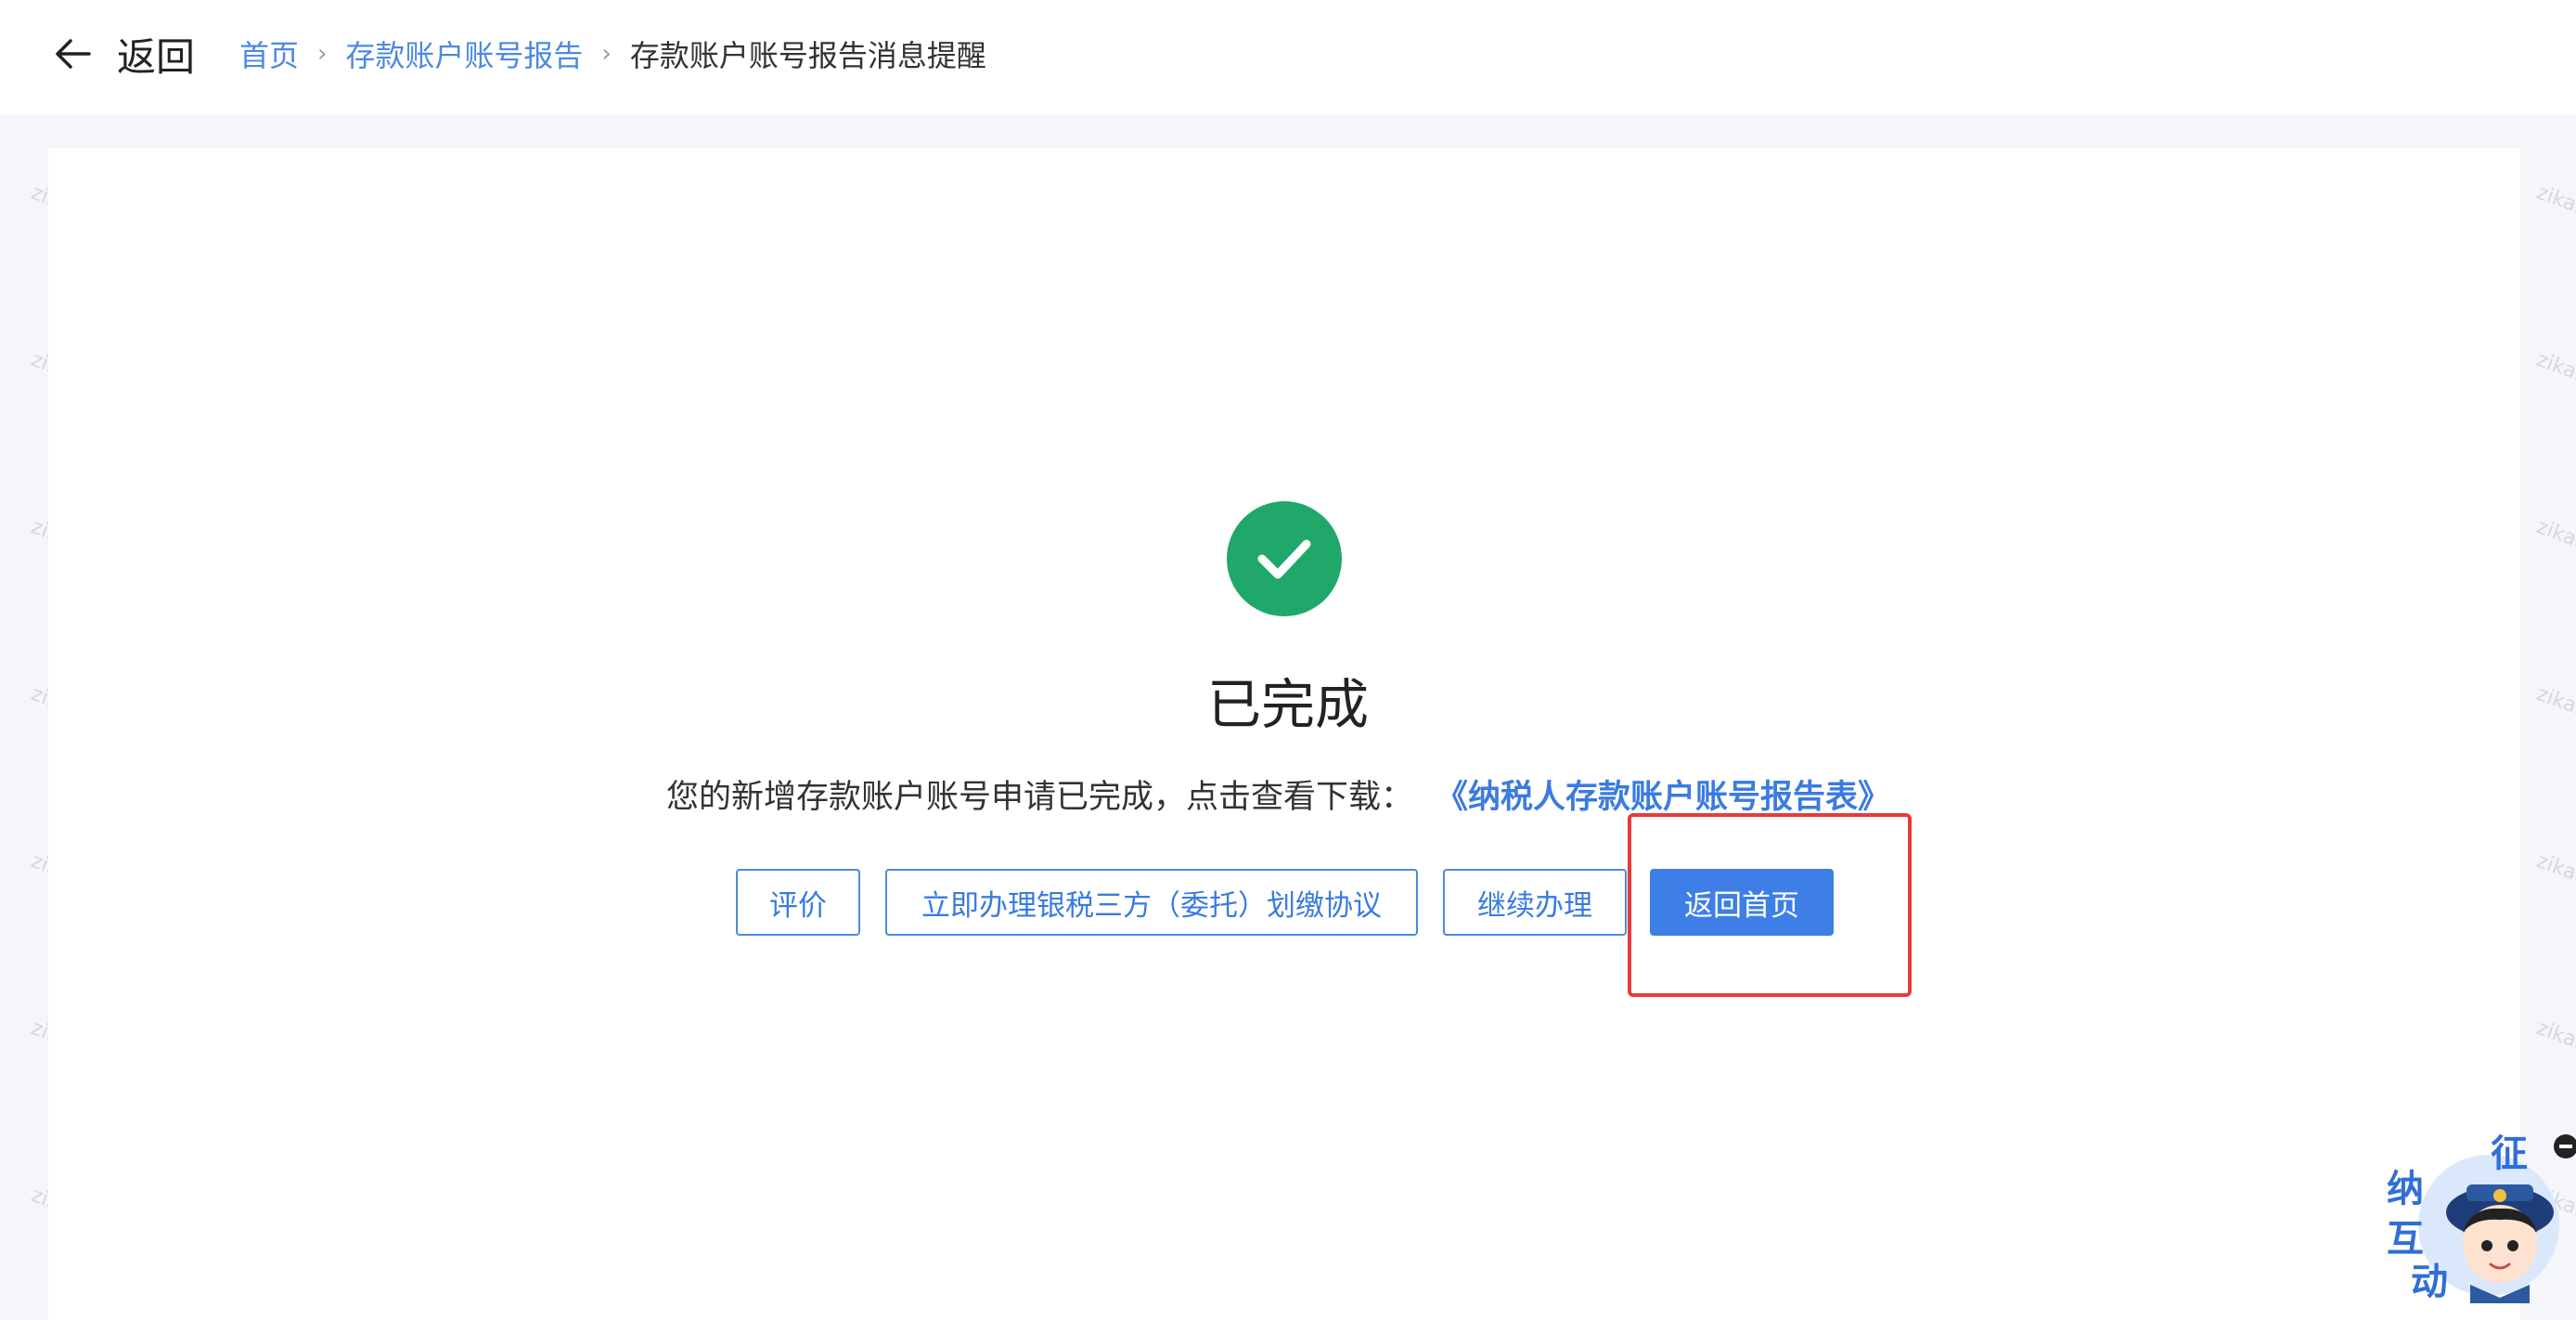 The height and width of the screenshot is (1320, 2576). Describe the element at coordinates (2509, 1154) in the screenshot. I see `assistant-char: 征` at that location.